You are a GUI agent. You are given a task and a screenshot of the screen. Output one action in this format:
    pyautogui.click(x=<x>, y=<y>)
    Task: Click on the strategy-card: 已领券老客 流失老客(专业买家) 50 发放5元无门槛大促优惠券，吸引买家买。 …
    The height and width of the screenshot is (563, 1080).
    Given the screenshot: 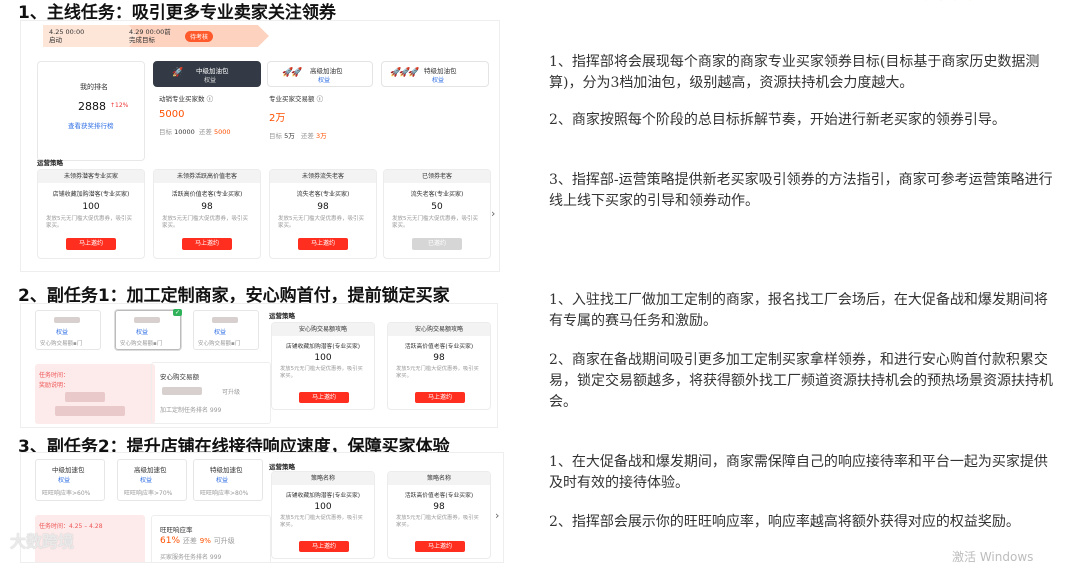 What is the action you would take?
    pyautogui.click(x=437, y=214)
    